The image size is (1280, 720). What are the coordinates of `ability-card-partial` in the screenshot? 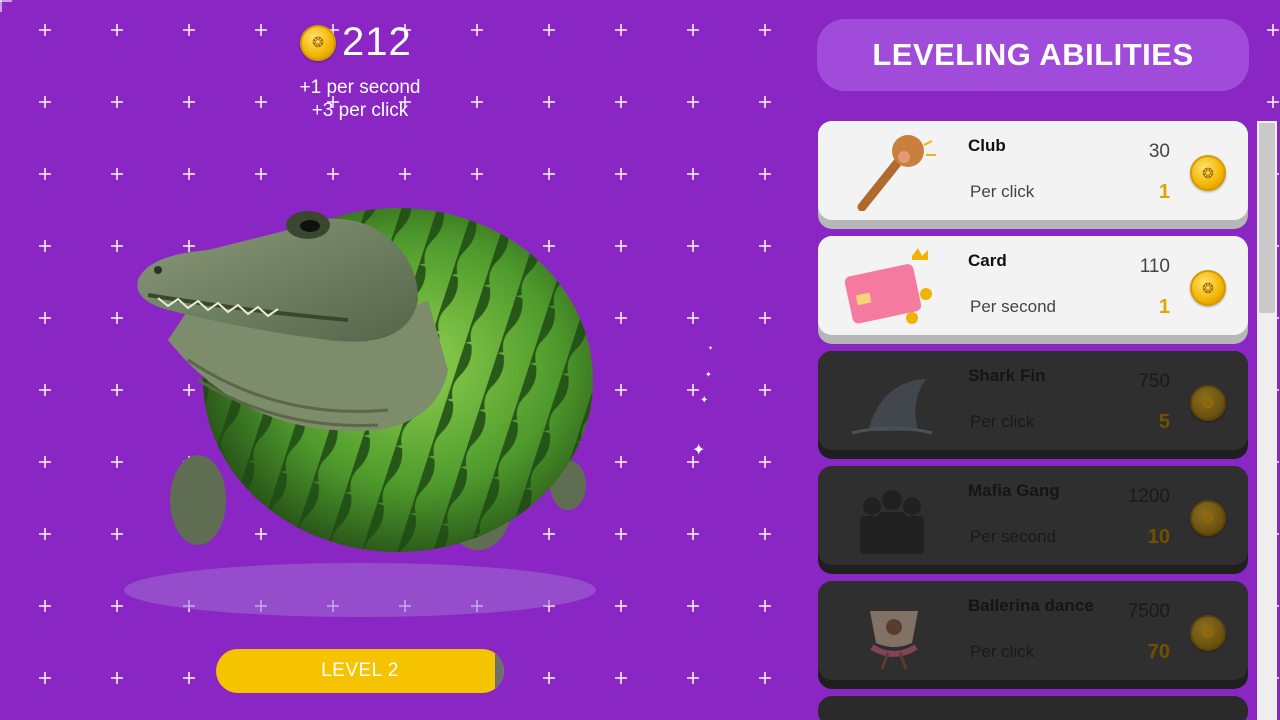 It's located at (1033, 708).